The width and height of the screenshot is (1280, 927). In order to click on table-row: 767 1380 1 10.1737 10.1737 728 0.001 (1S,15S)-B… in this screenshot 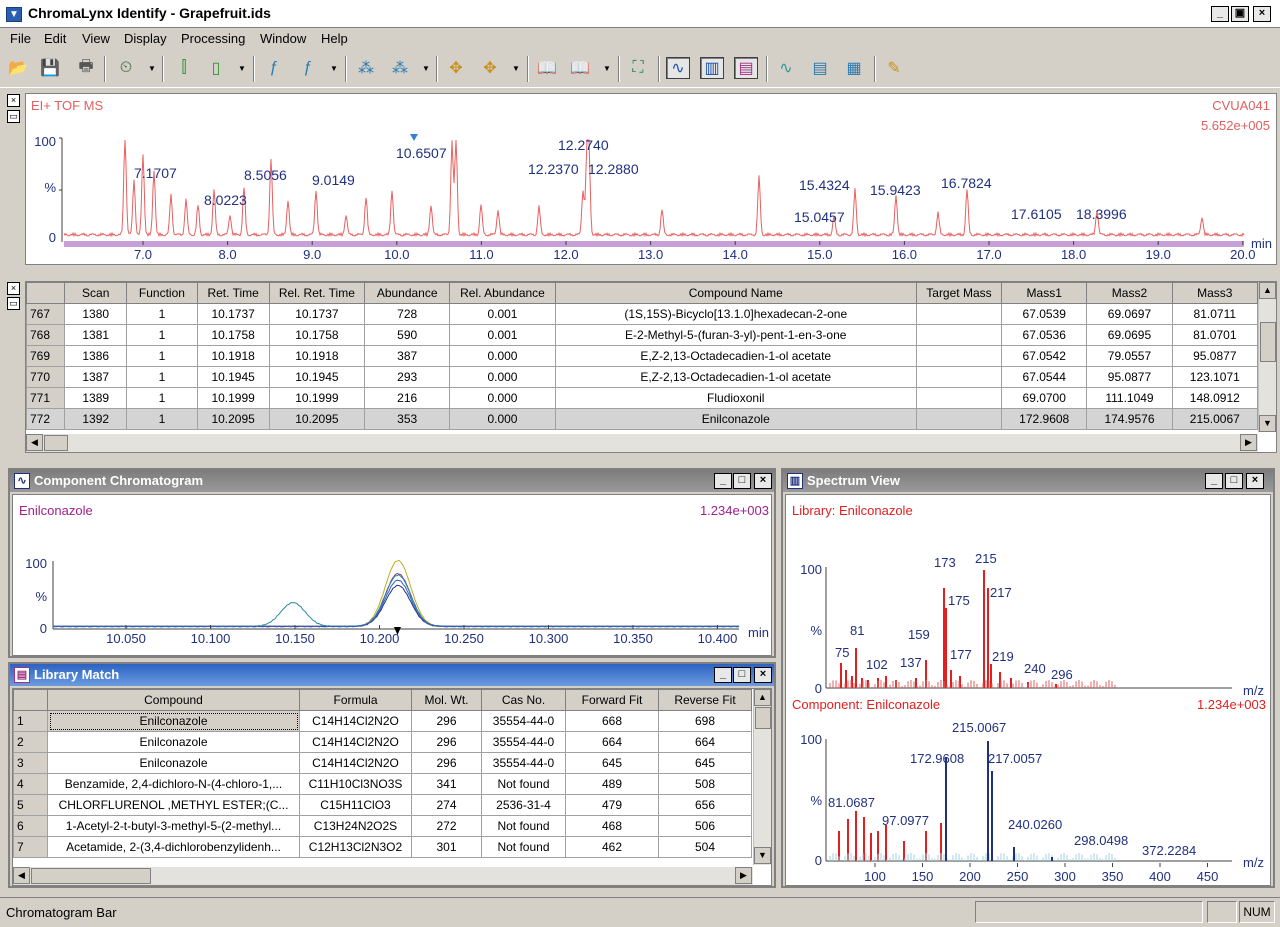, I will do `click(642, 314)`.